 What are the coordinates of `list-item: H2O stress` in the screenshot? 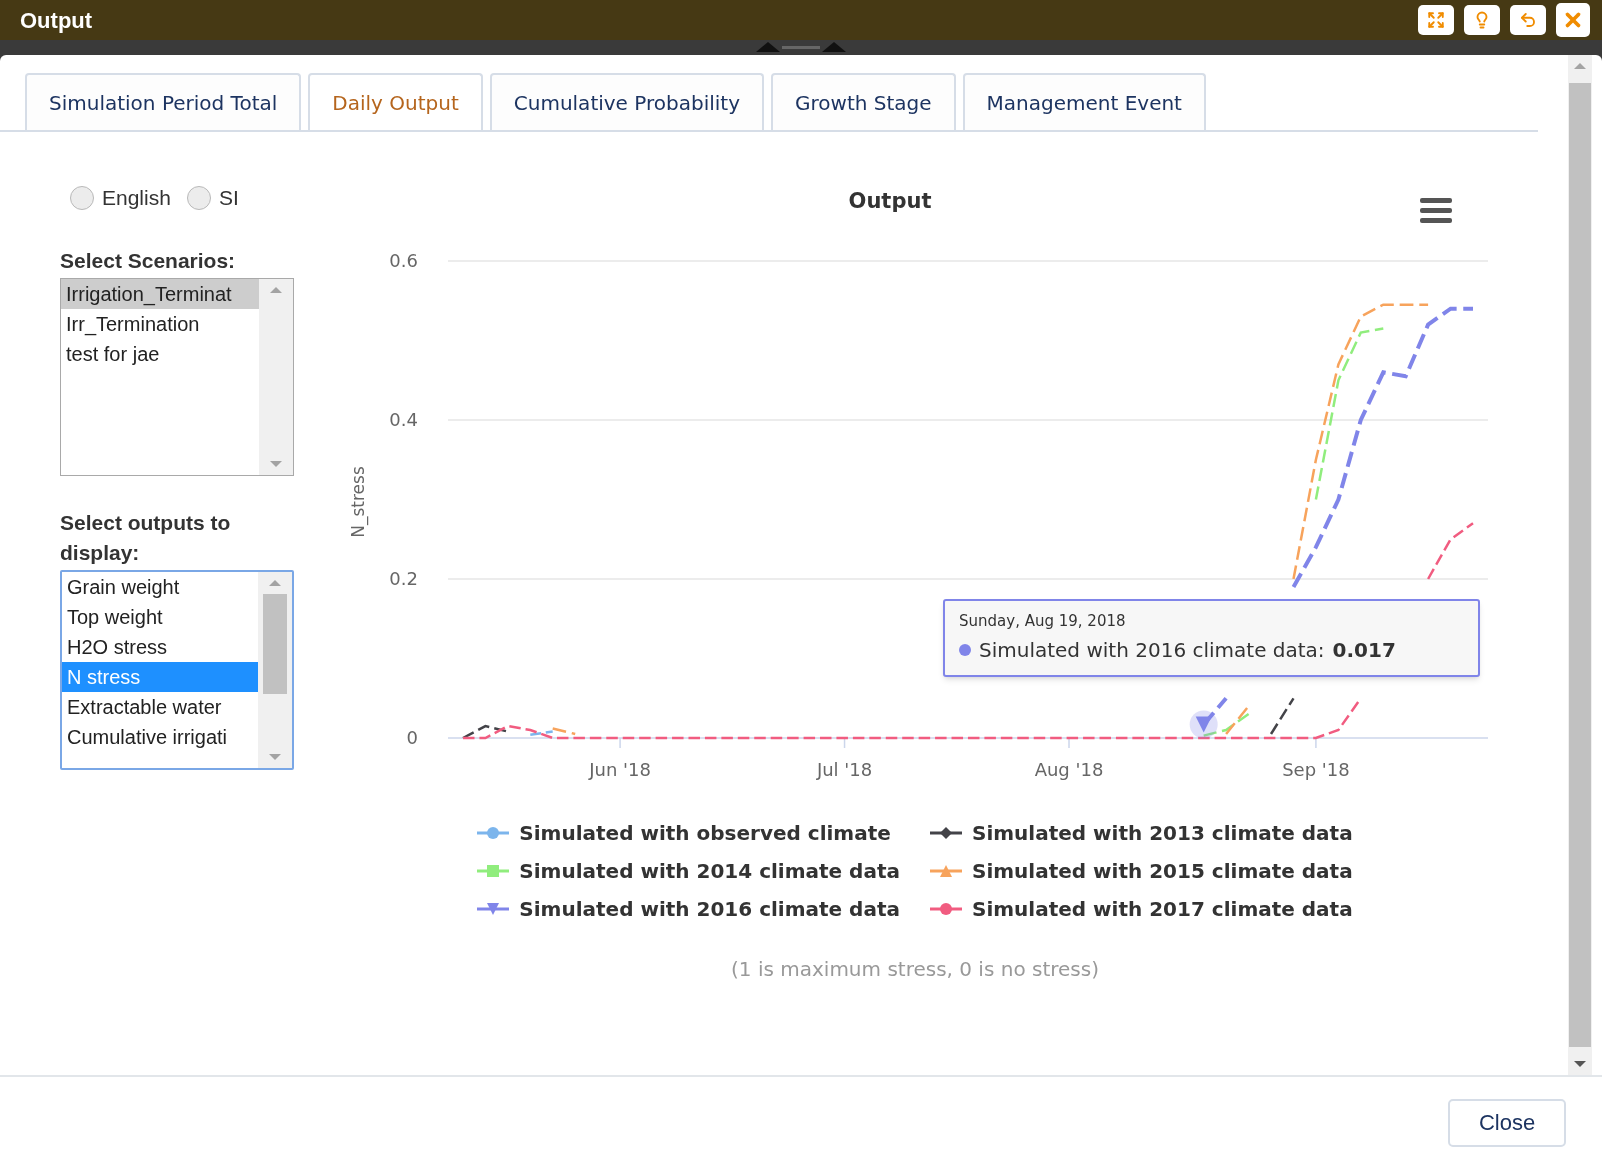 It's located at (160, 646).